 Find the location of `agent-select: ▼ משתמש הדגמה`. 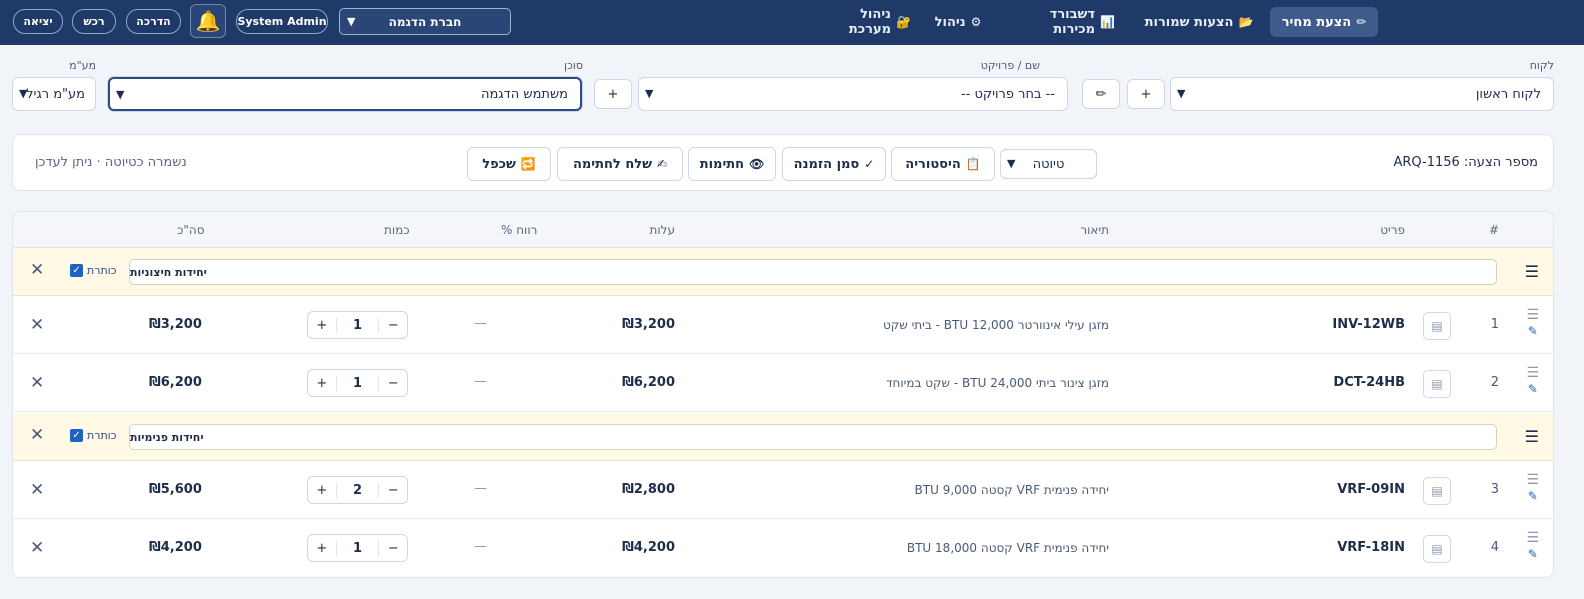

agent-select: ▼ משתמש הדגמה is located at coordinates (345, 94).